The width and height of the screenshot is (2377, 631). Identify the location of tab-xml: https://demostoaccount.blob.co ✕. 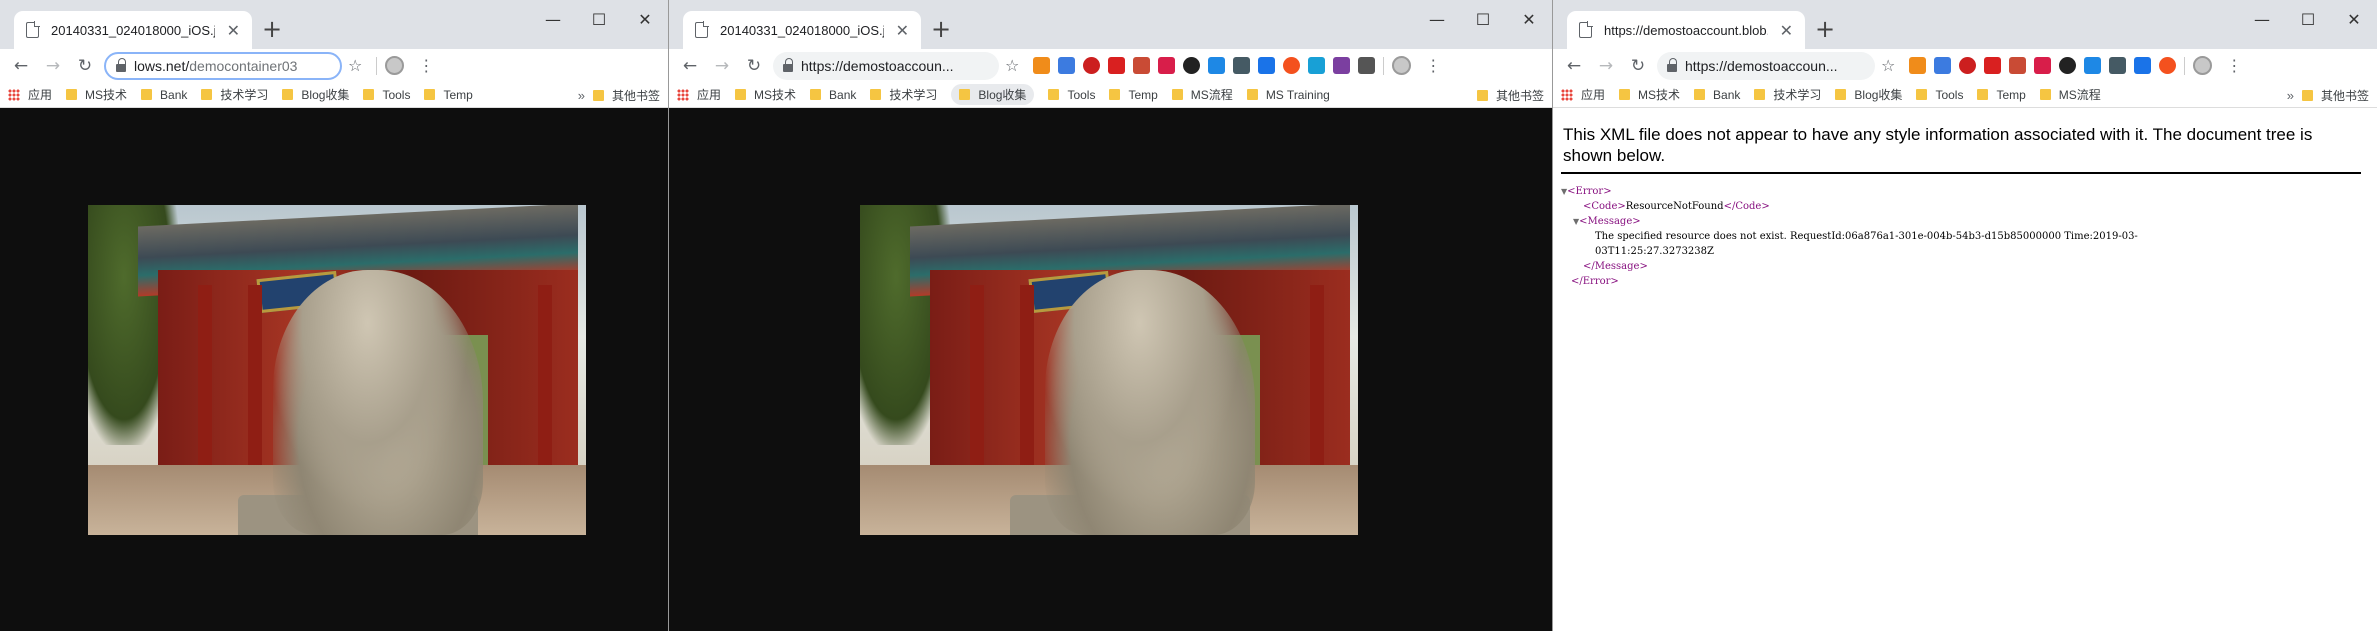
(1686, 30).